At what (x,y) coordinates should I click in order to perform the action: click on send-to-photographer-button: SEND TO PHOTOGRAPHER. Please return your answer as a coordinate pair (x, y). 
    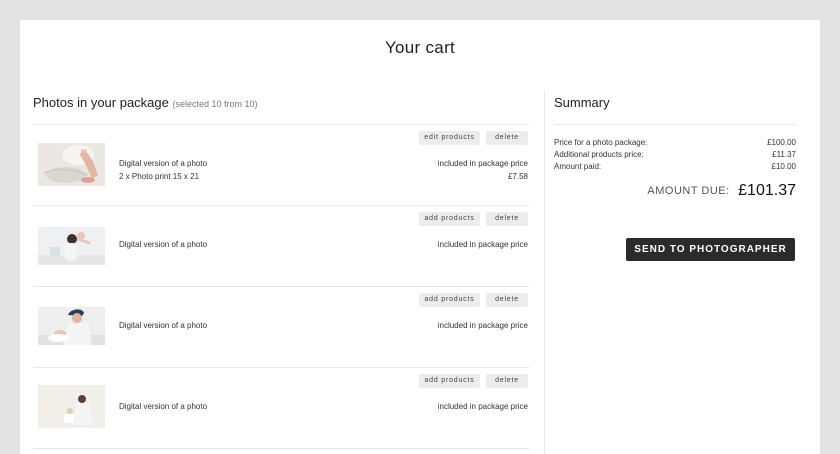
    Looking at the image, I should click on (710, 249).